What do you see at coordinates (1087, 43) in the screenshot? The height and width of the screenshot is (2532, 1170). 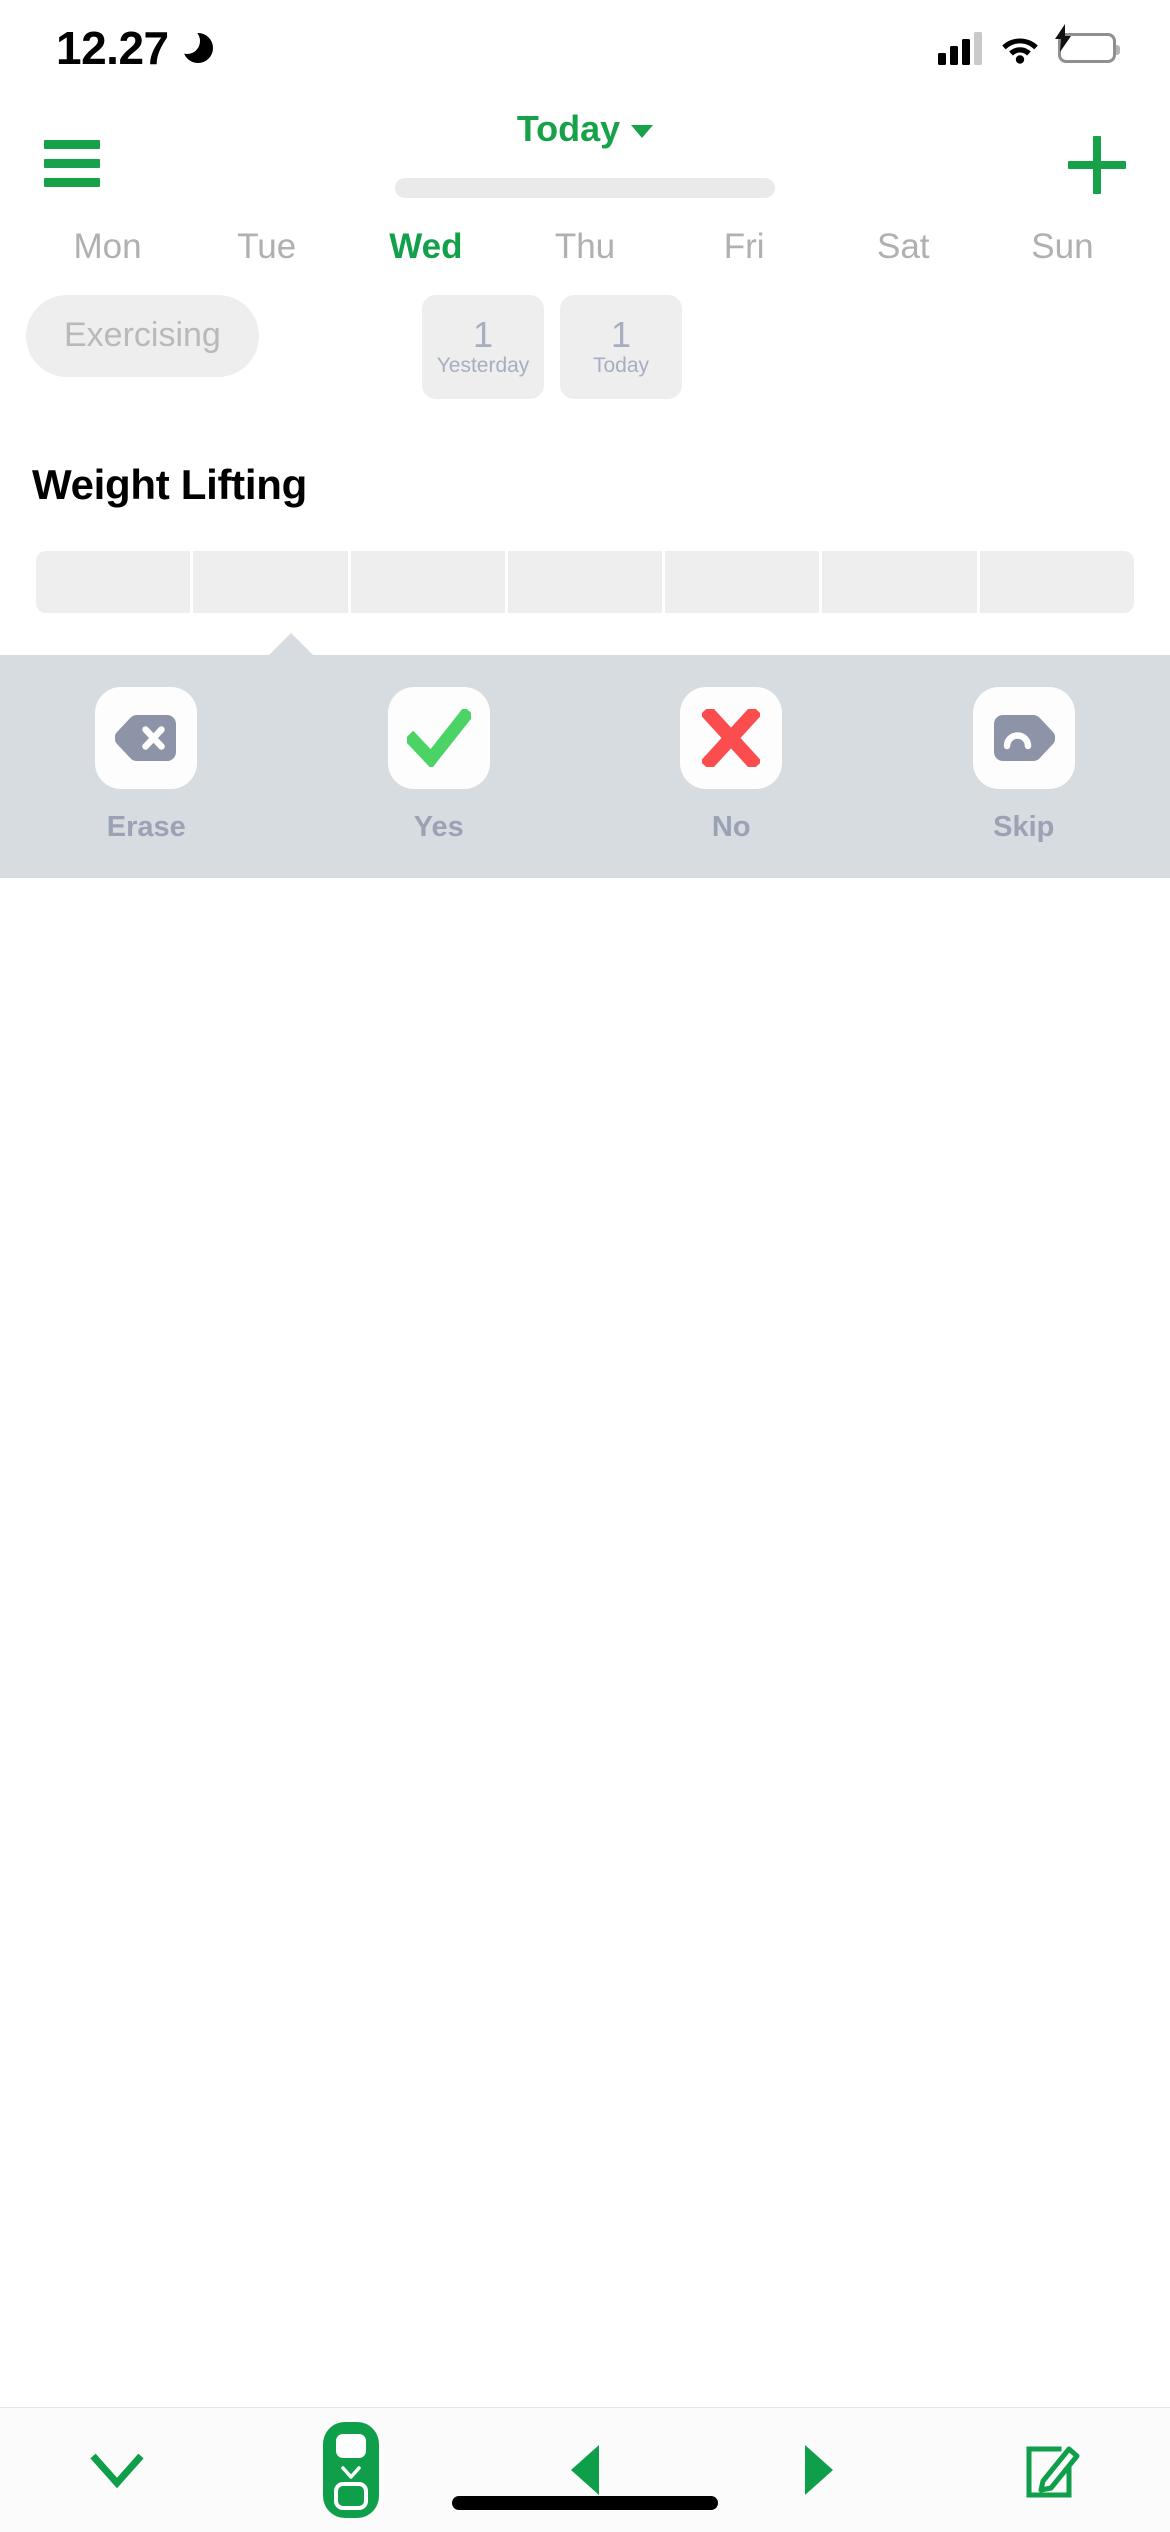 I see `battery-charging-icon` at bounding box center [1087, 43].